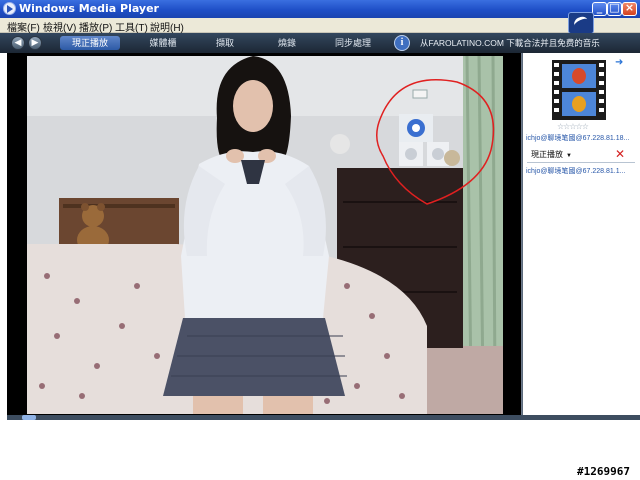 The image size is (640, 480). Describe the element at coordinates (573, 126) in the screenshot. I see `rating-stars: ☆☆☆☆☆` at that location.